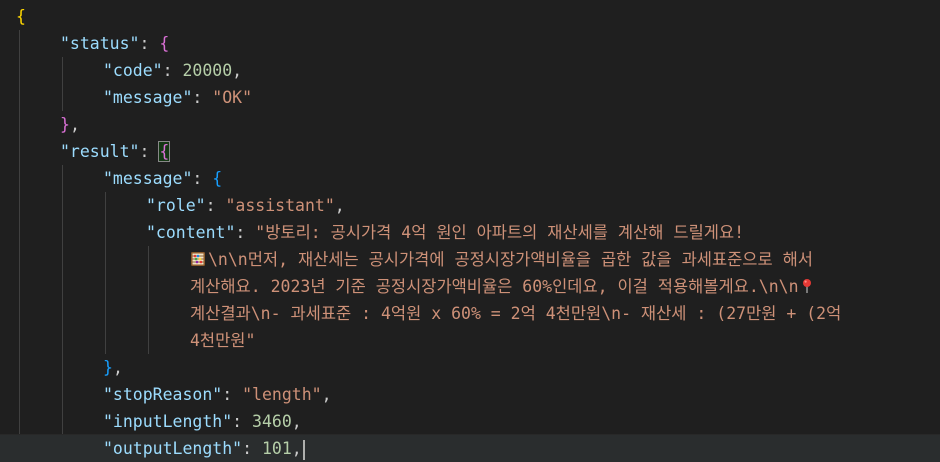  Describe the element at coordinates (303, 449) in the screenshot. I see `text-cursor` at that location.